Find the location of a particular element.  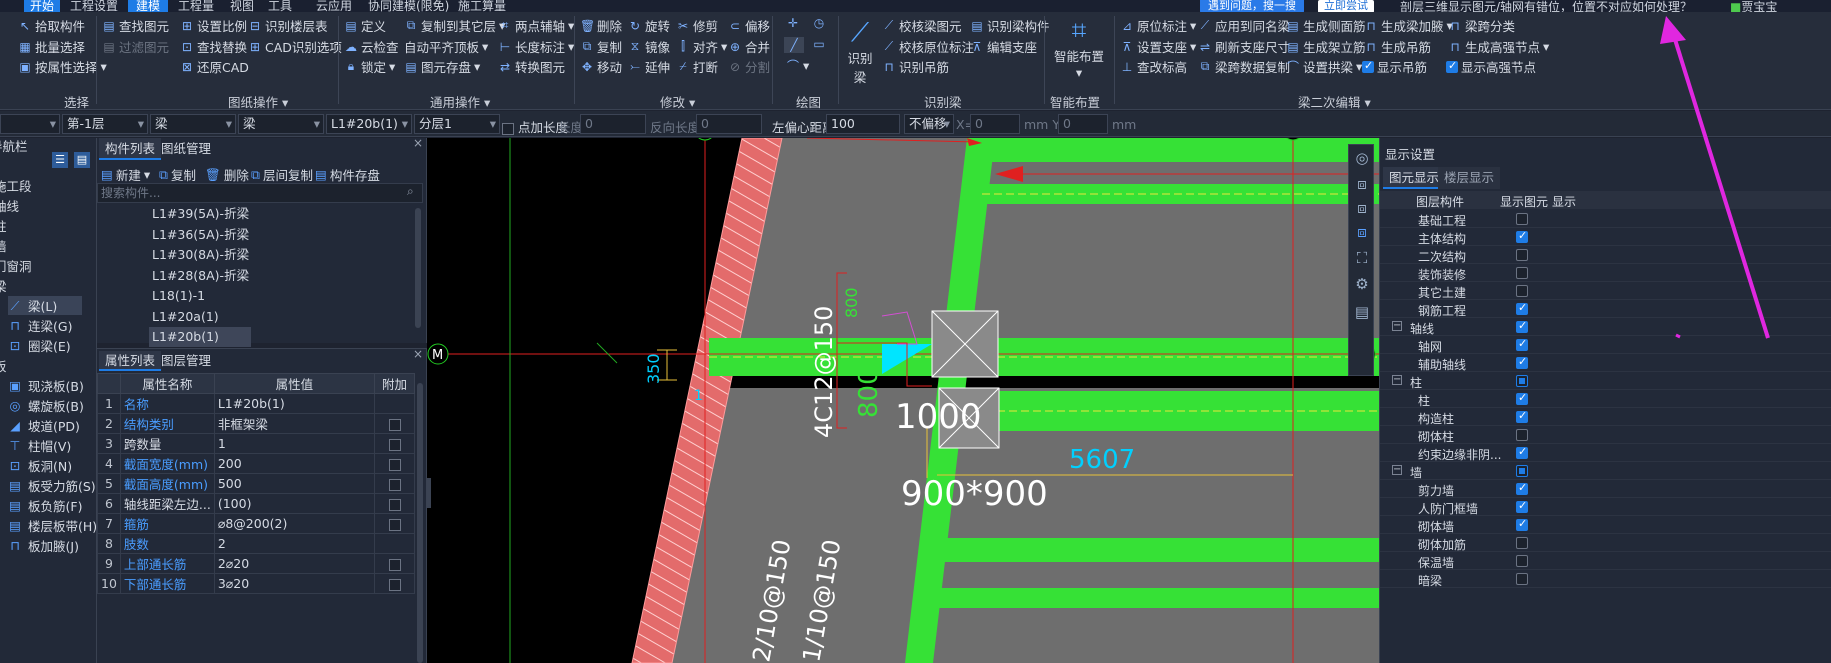

layer-row: 轴网 is located at coordinates (1605, 345).